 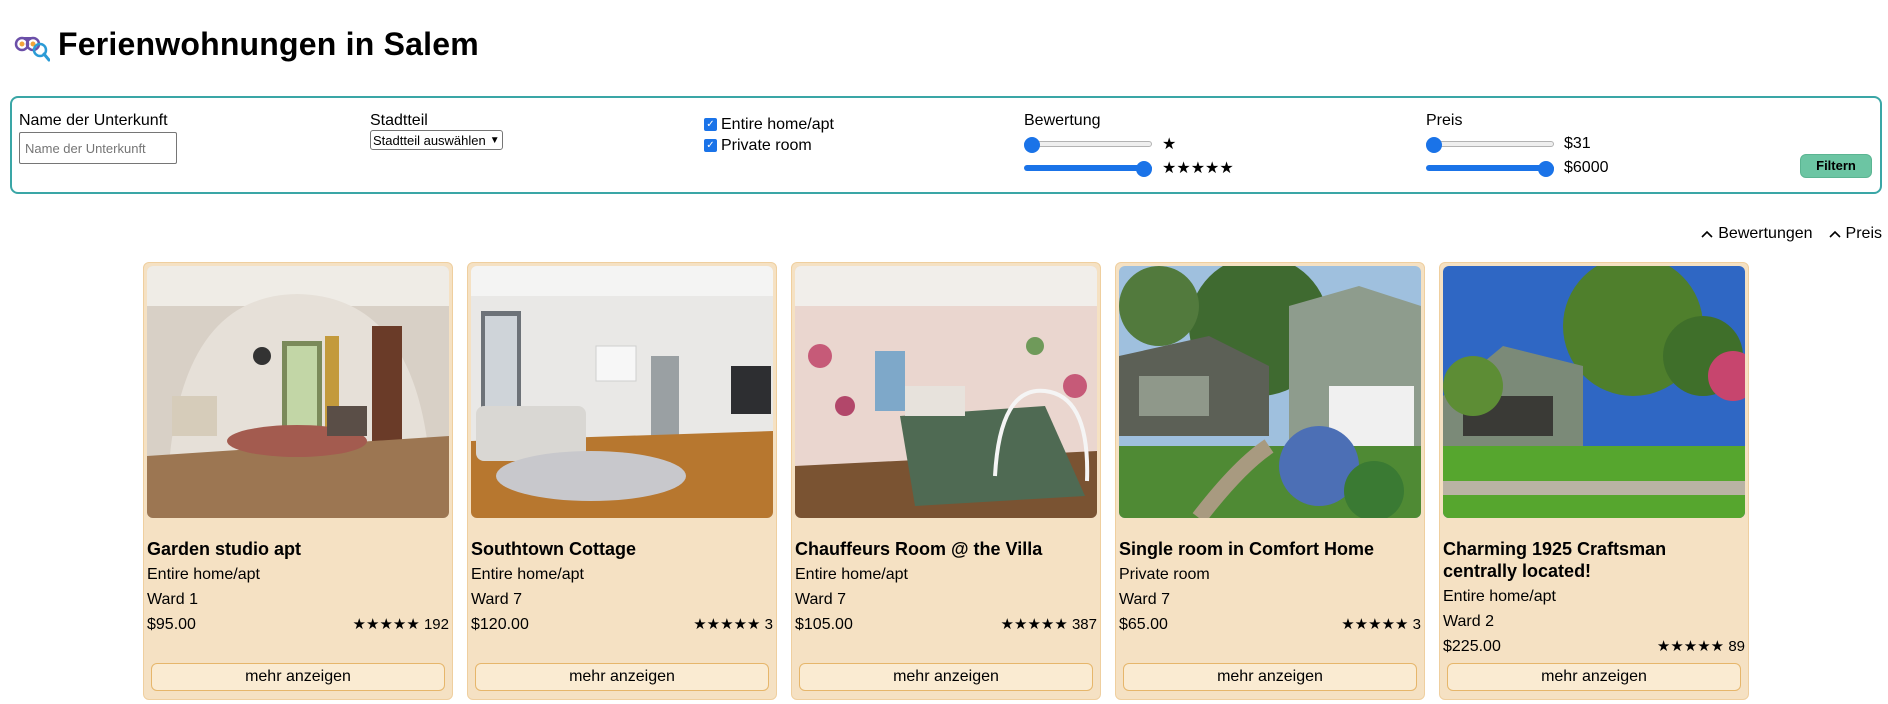 What do you see at coordinates (268, 44) in the screenshot?
I see `page-title: Ferienwohnungen in Salem` at bounding box center [268, 44].